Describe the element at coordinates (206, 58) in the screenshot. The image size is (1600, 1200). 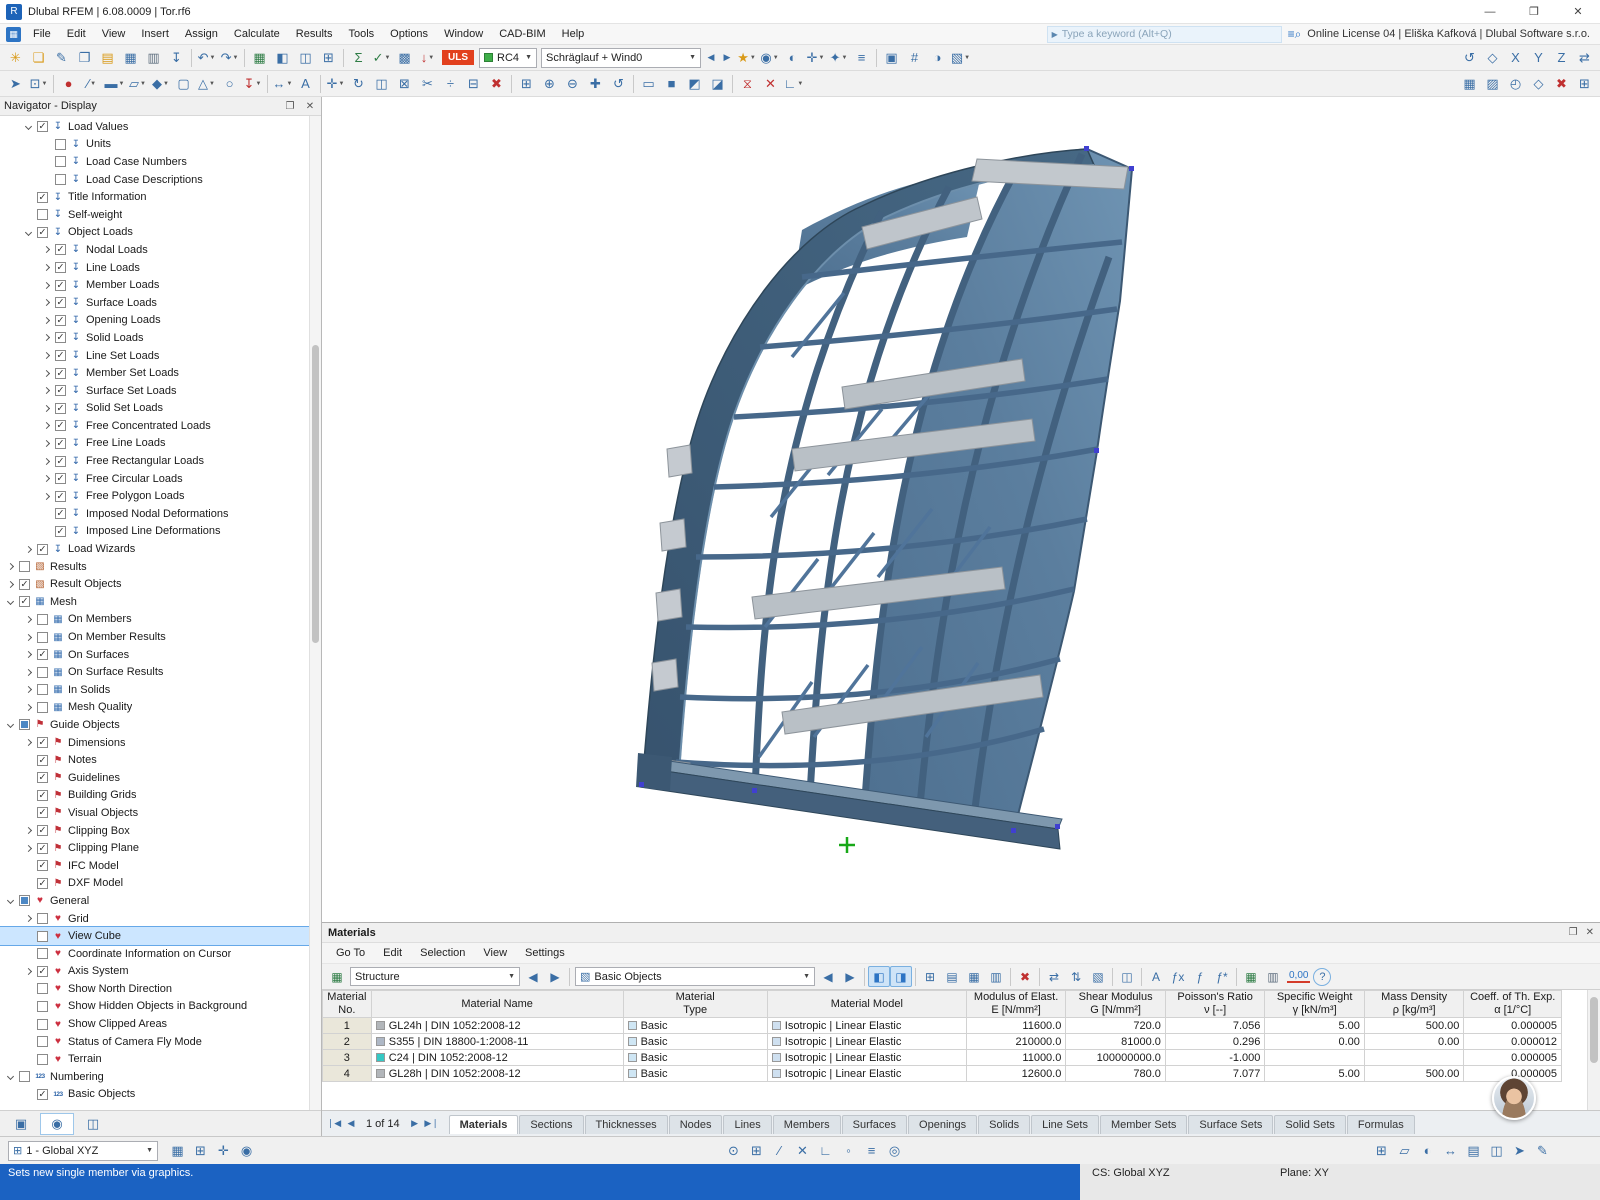
I see `undo-icon: ↶ ▼` at that location.